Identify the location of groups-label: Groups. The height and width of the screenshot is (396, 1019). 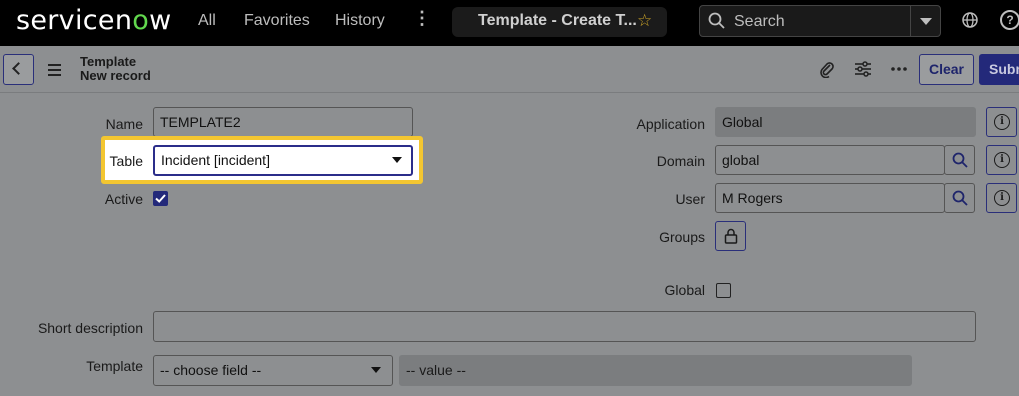
(682, 237).